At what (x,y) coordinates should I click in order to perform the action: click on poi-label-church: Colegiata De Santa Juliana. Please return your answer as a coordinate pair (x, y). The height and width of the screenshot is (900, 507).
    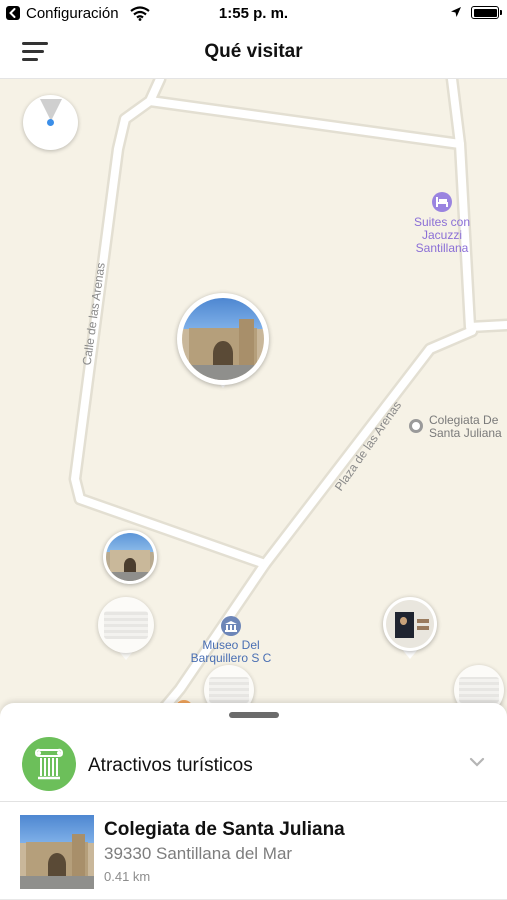
    Looking at the image, I should click on (465, 427).